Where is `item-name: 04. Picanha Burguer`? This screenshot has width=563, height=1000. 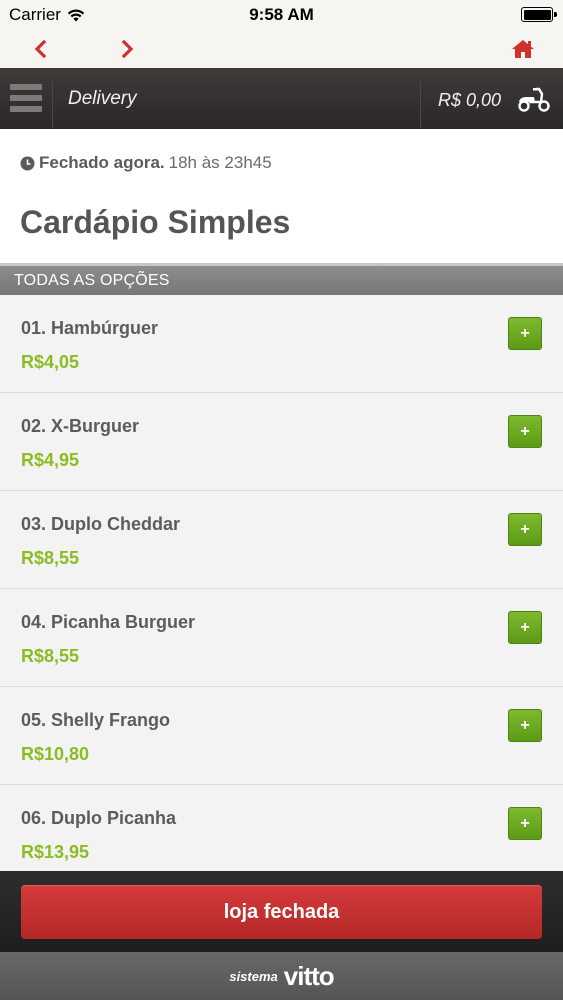 item-name: 04. Picanha Burguer is located at coordinates (108, 622).